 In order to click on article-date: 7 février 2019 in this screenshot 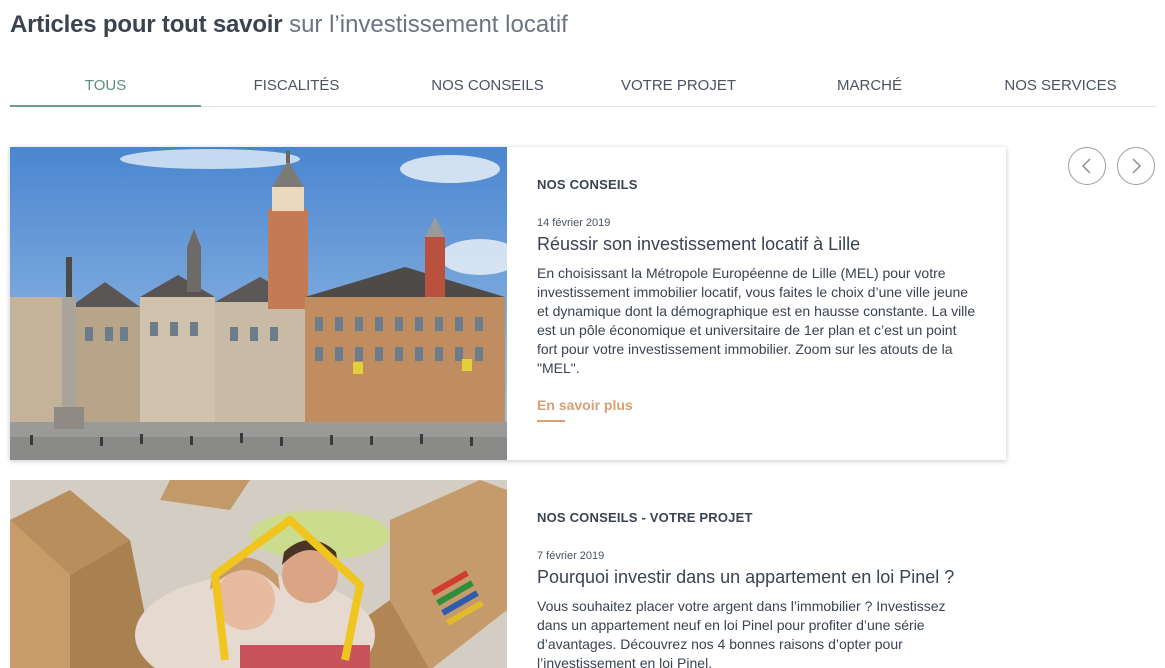, I will do `click(571, 556)`.